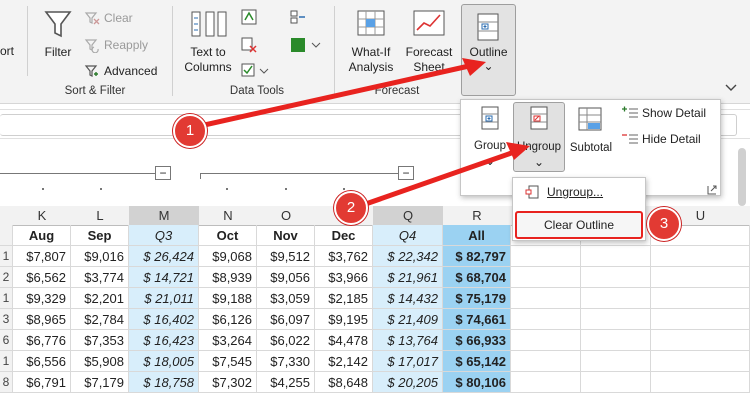 The image size is (750, 393). What do you see at coordinates (42, 361) in the screenshot?
I see `table-cell: $6,556` at bounding box center [42, 361].